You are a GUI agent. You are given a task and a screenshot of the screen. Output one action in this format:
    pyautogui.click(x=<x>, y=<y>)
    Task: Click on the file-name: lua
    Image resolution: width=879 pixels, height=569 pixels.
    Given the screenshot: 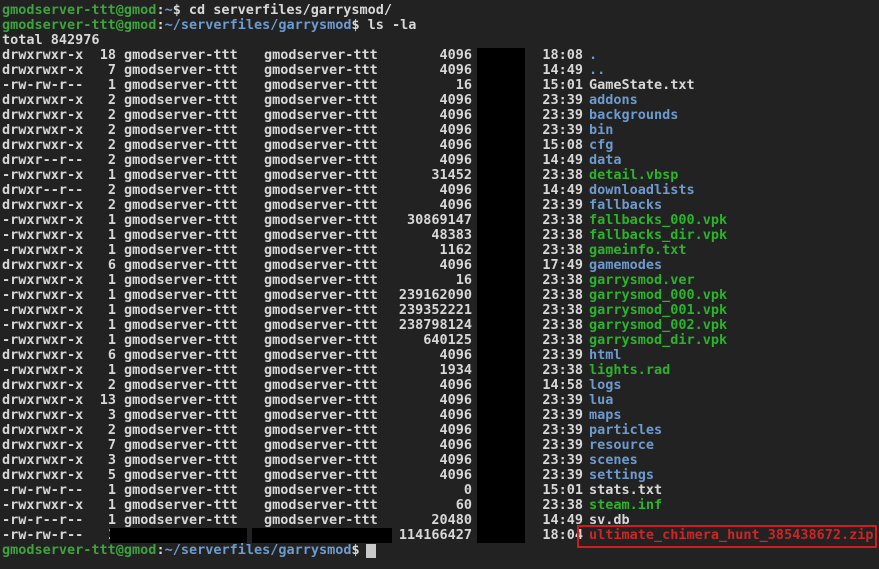 What is the action you would take?
    pyautogui.click(x=601, y=400)
    